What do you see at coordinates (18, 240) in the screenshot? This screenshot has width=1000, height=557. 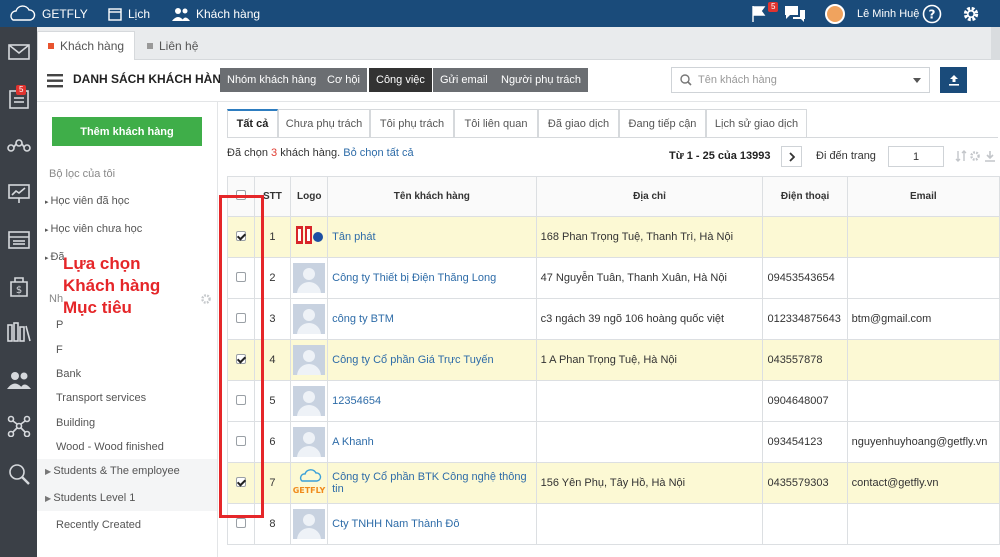 I see `rail-list` at bounding box center [18, 240].